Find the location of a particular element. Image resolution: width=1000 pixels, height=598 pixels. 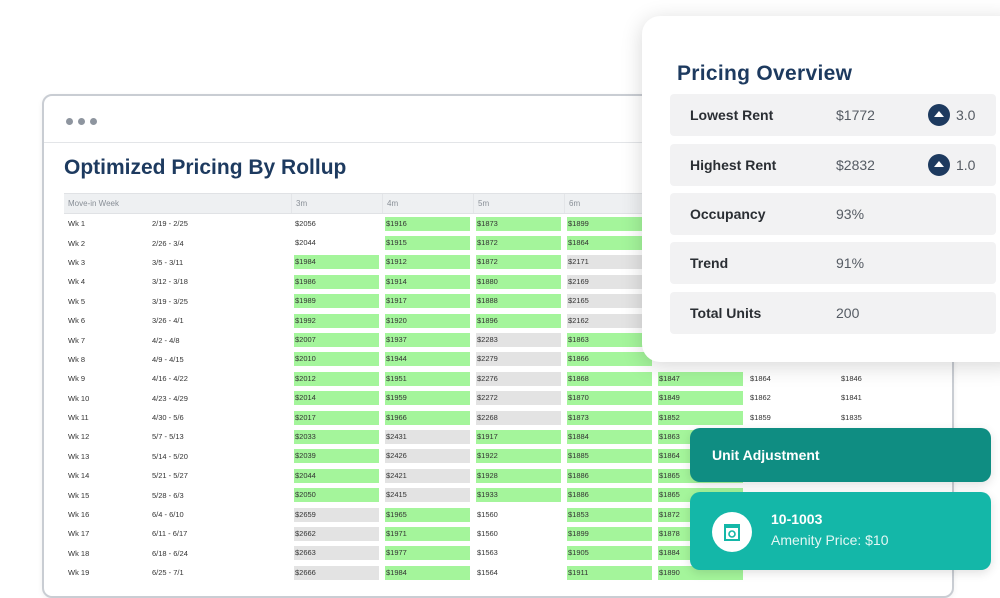

price-cell: $1563 is located at coordinates (519, 553).